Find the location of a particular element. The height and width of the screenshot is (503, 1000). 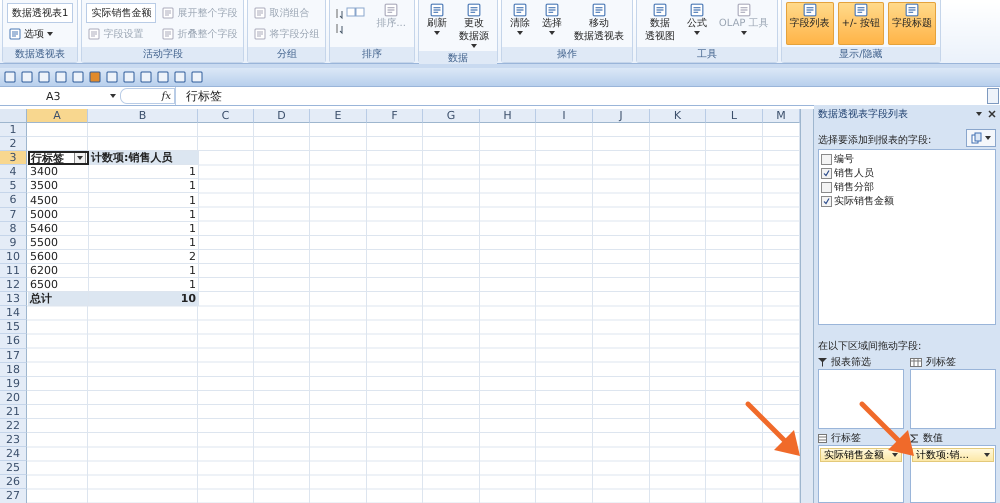

field-box: 数据透视表1 is located at coordinates (40, 12).